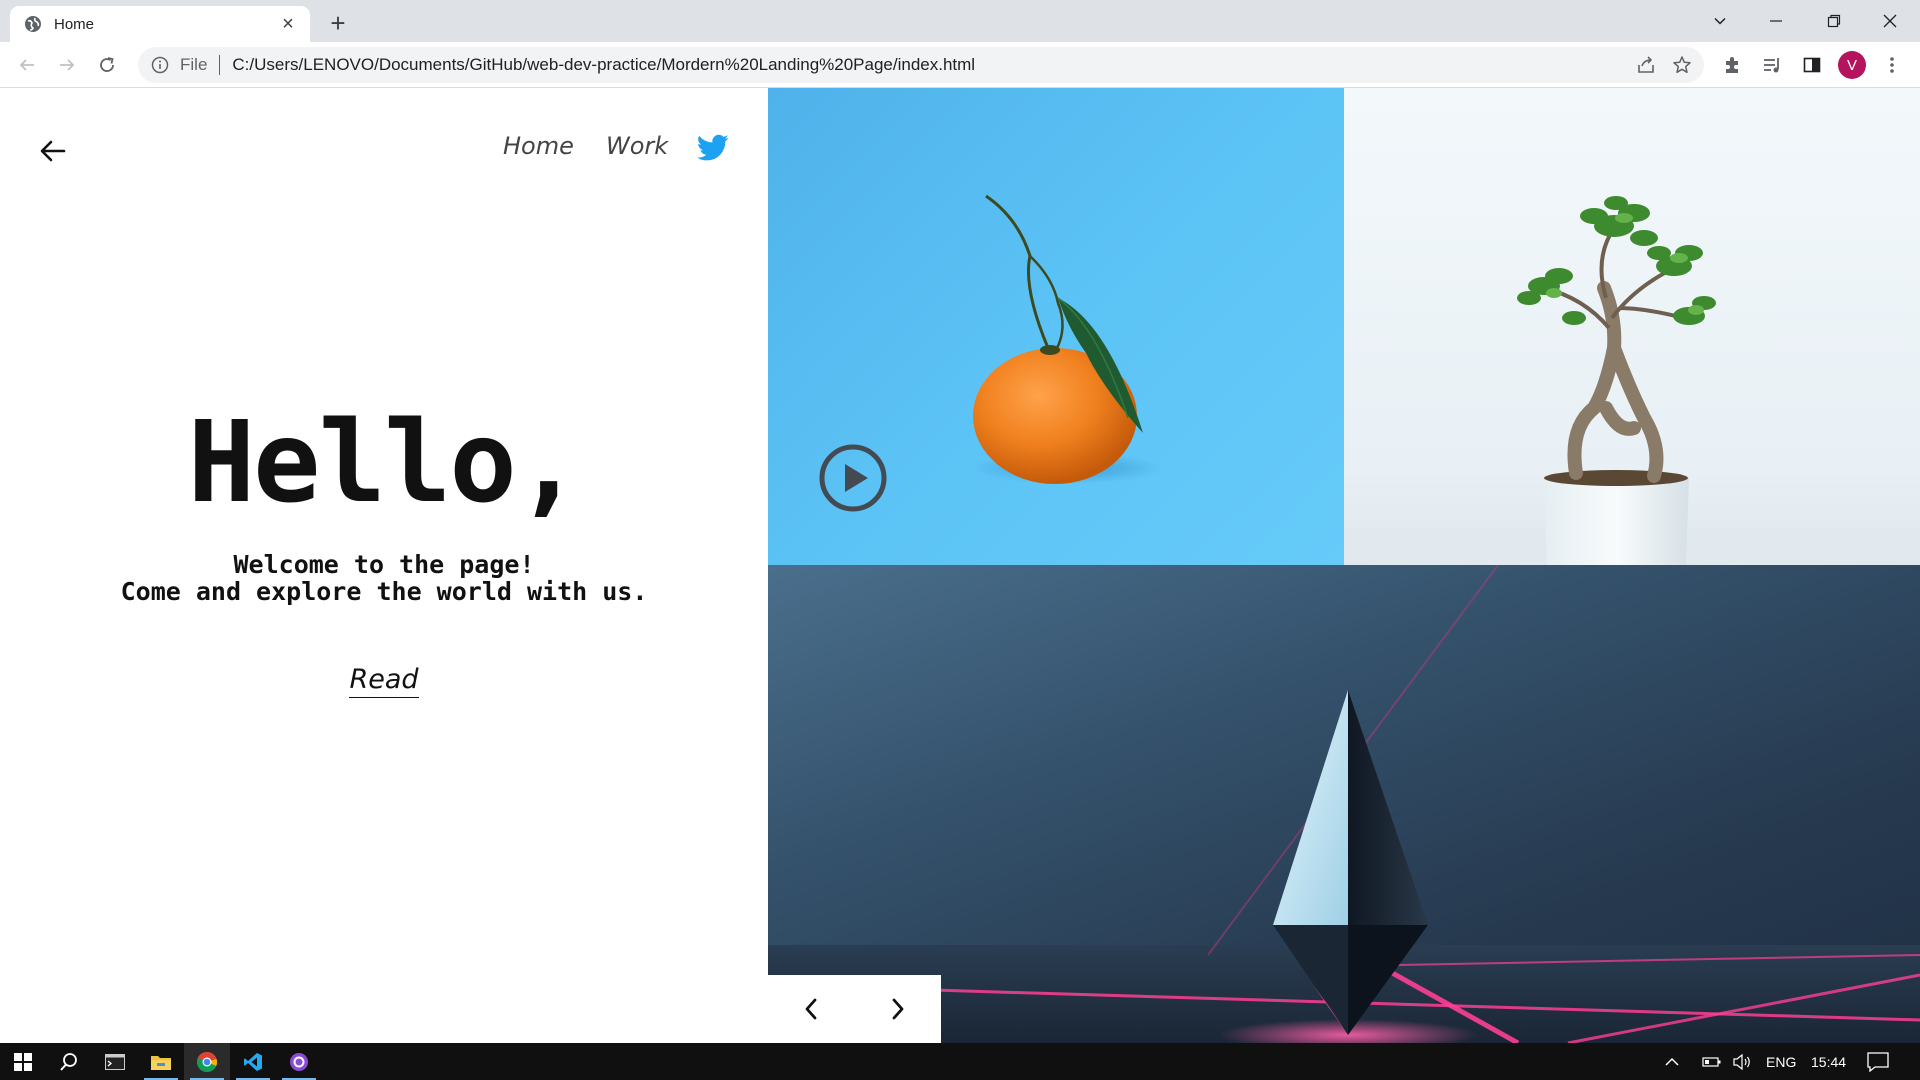 This screenshot has height=1080, width=1920. Describe the element at coordinates (1828, 1061) in the screenshot. I see `clock-time: 15:44` at that location.